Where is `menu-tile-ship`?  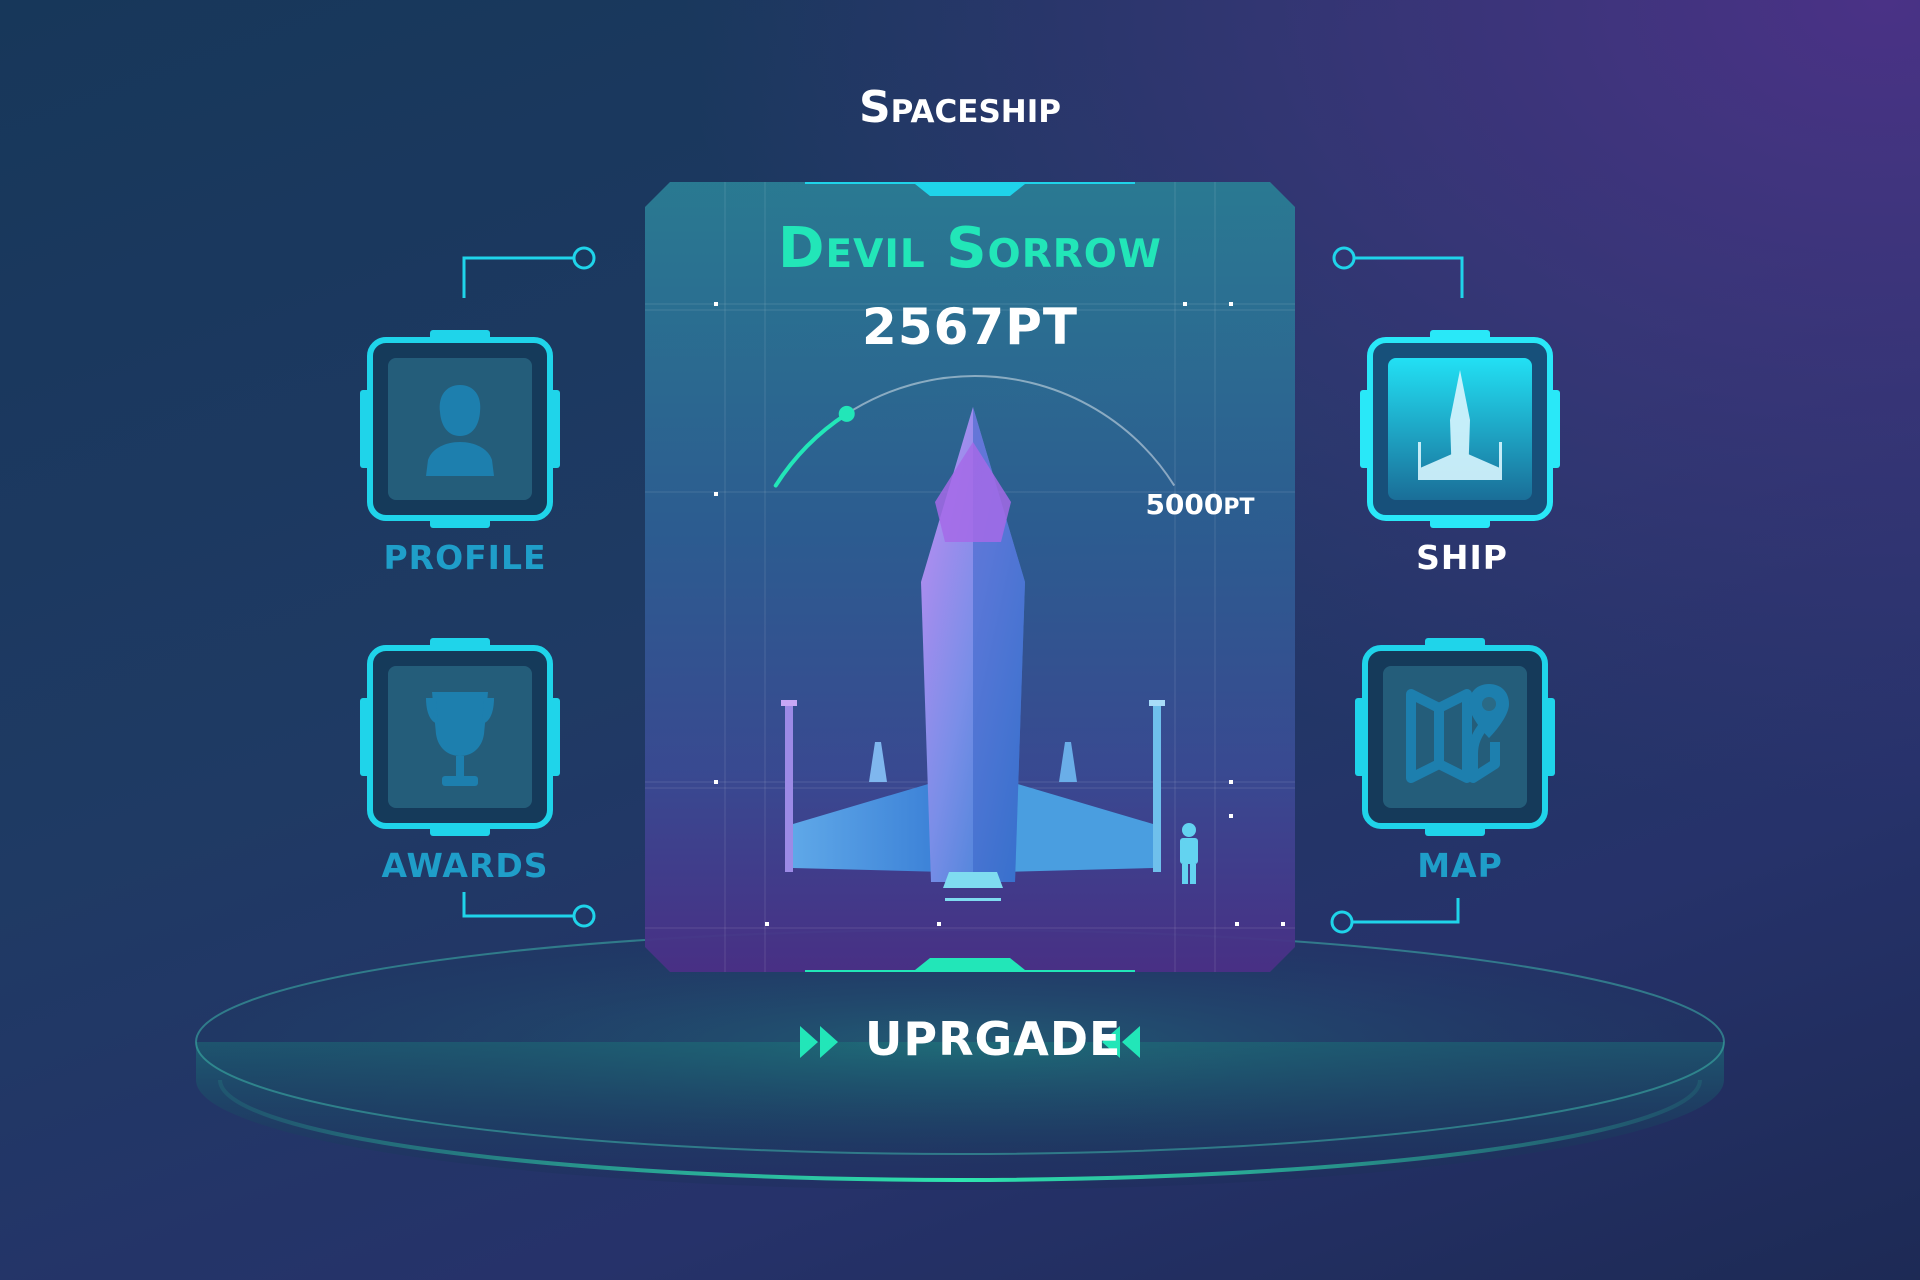
menu-tile-ship is located at coordinates (1465, 430).